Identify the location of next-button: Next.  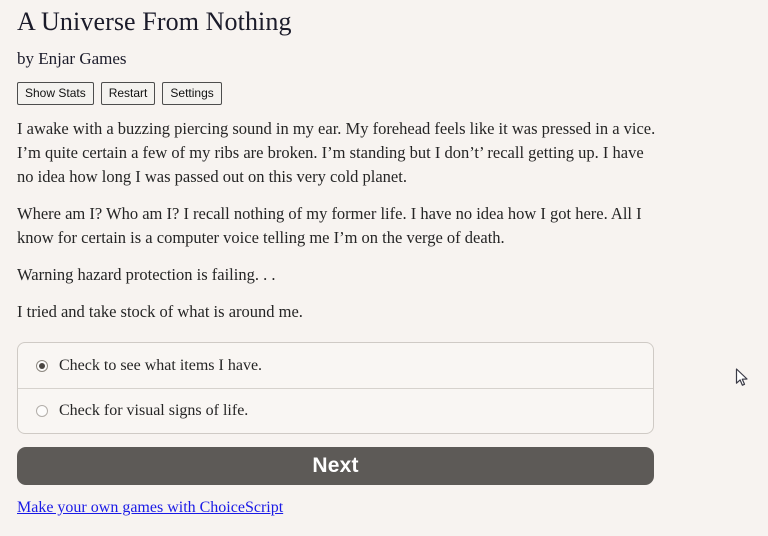
(335, 466).